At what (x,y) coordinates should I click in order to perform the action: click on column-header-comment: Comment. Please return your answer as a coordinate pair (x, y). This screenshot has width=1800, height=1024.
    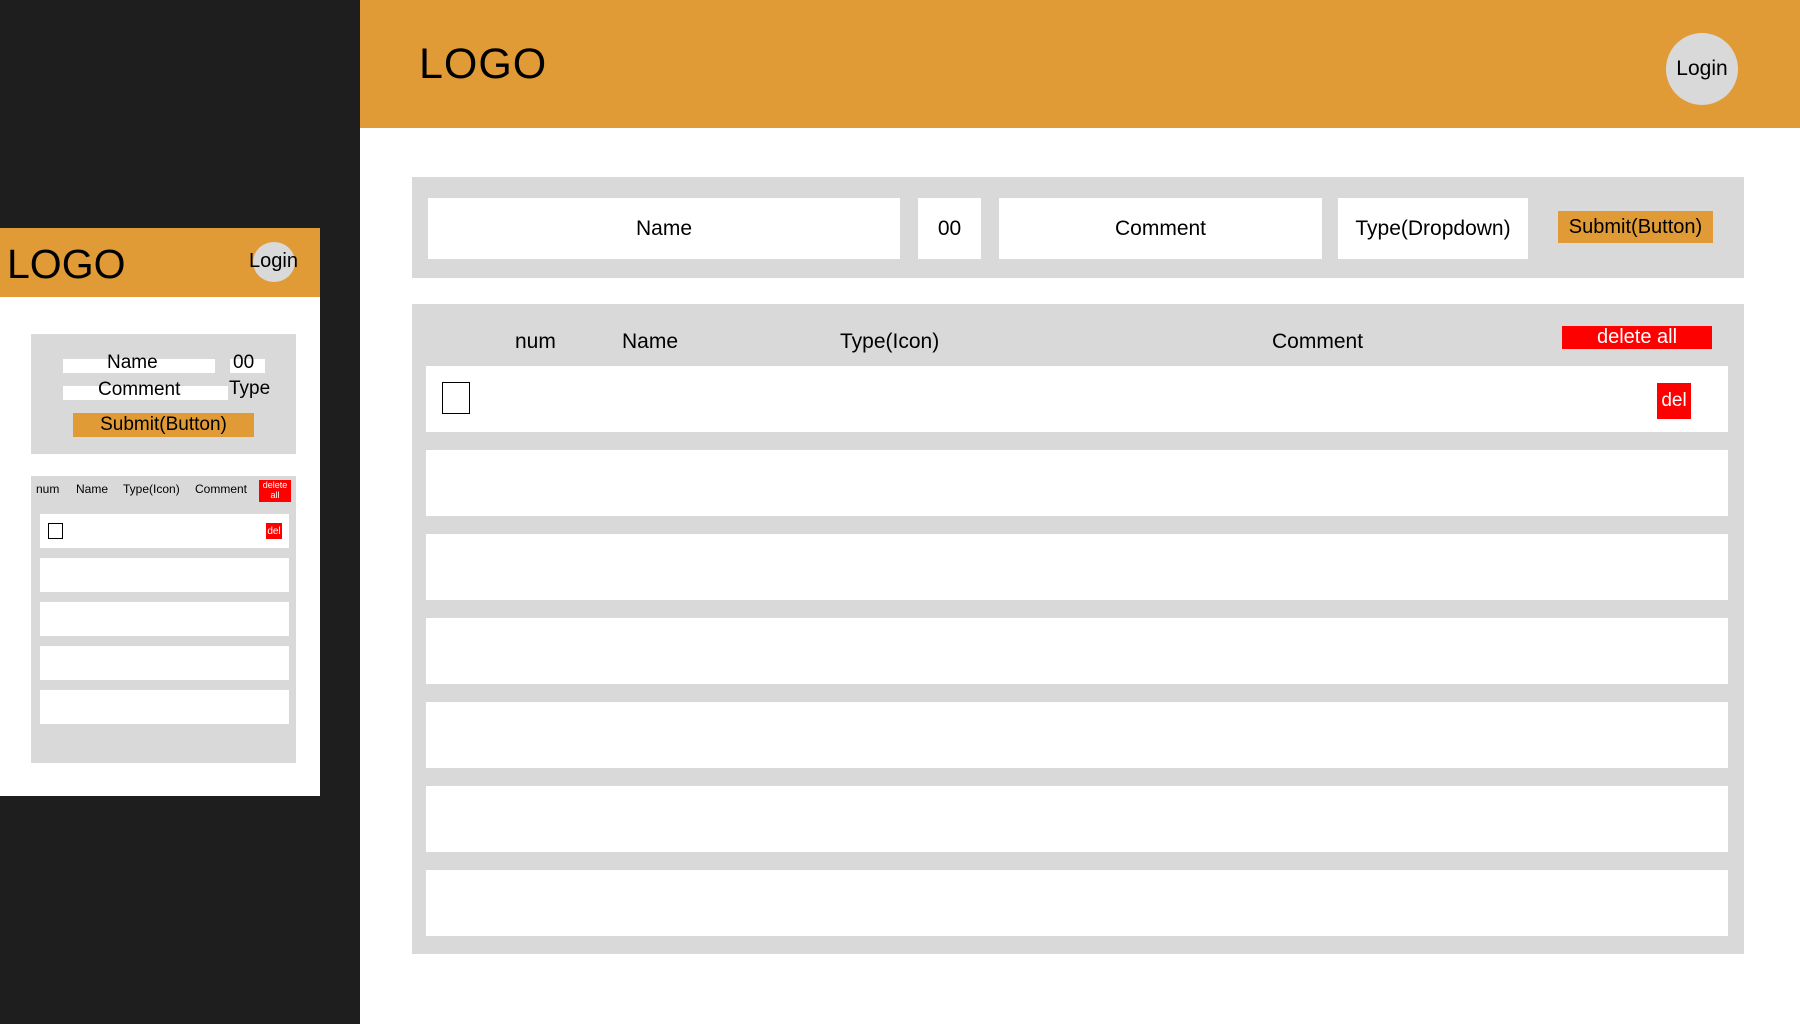
    Looking at the image, I should click on (1318, 341).